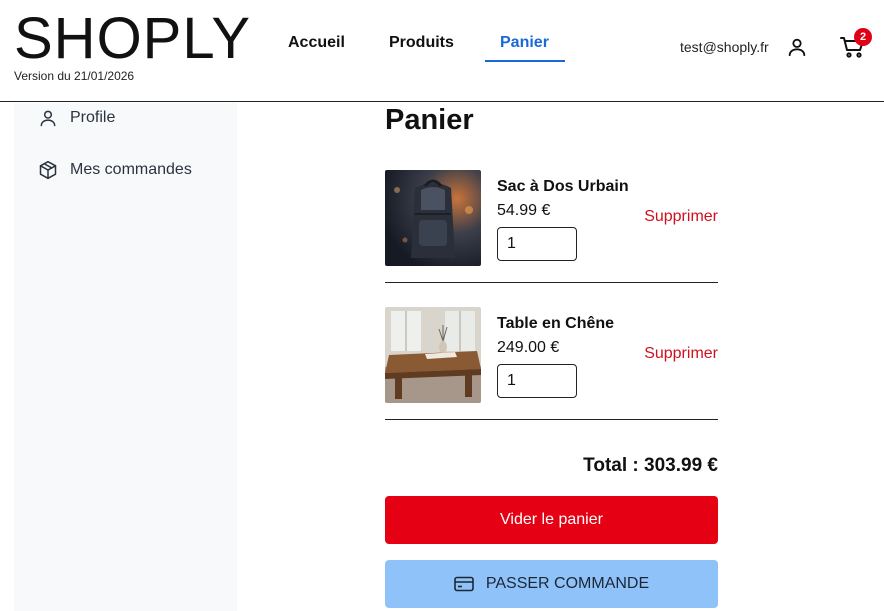 The width and height of the screenshot is (884, 611). I want to click on nav-accueil: Accueil, so click(316, 43).